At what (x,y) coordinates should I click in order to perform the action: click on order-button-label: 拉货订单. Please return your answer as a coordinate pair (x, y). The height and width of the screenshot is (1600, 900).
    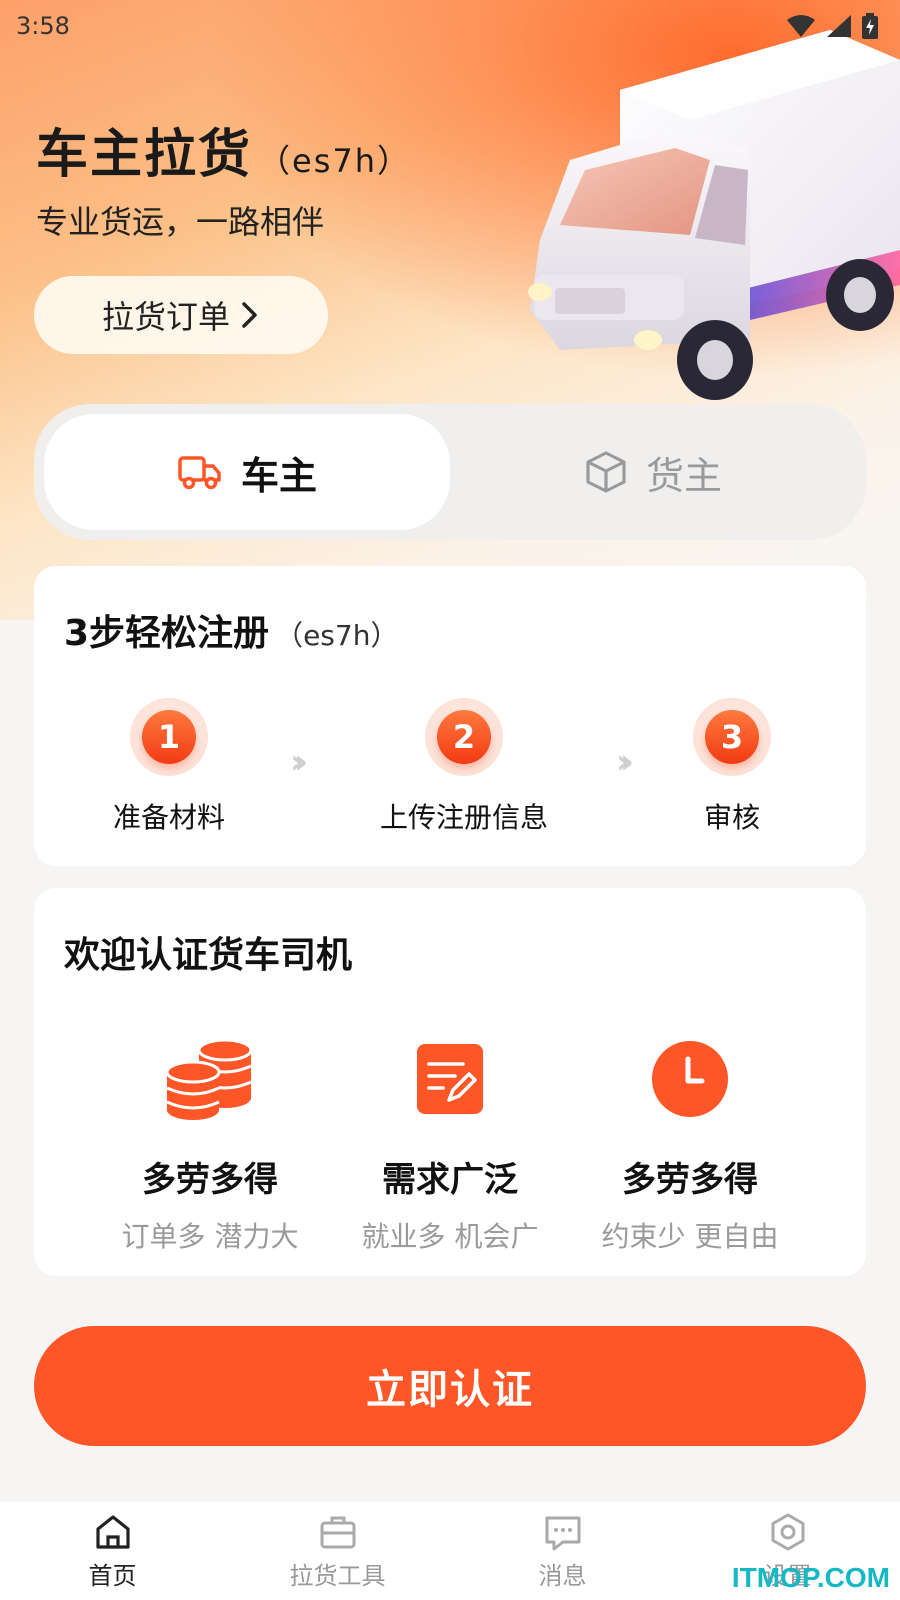
    Looking at the image, I should click on (165, 317).